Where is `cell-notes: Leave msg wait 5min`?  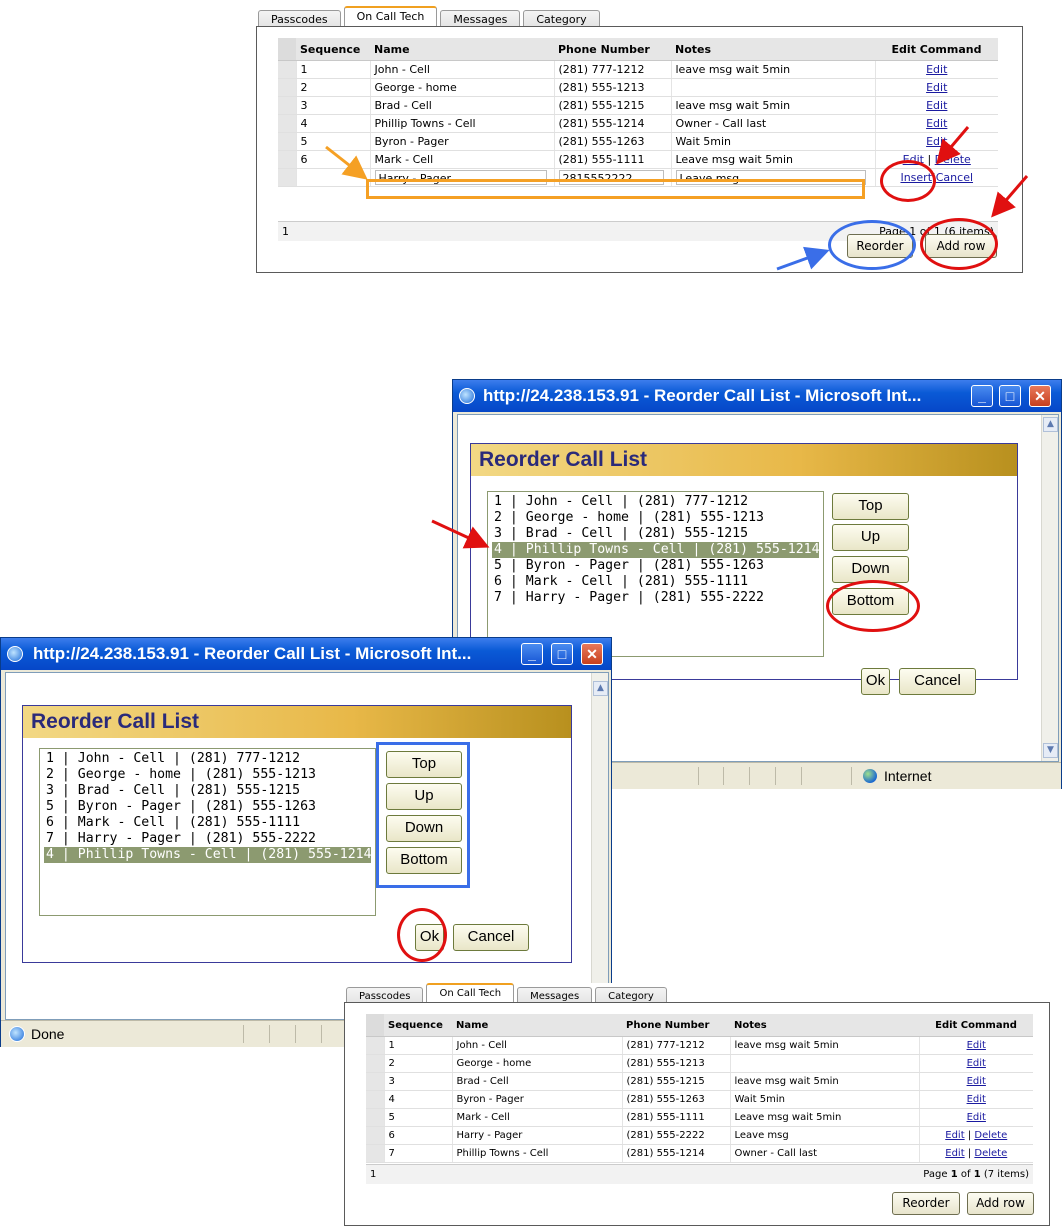 cell-notes: Leave msg wait 5min is located at coordinates (772, 159).